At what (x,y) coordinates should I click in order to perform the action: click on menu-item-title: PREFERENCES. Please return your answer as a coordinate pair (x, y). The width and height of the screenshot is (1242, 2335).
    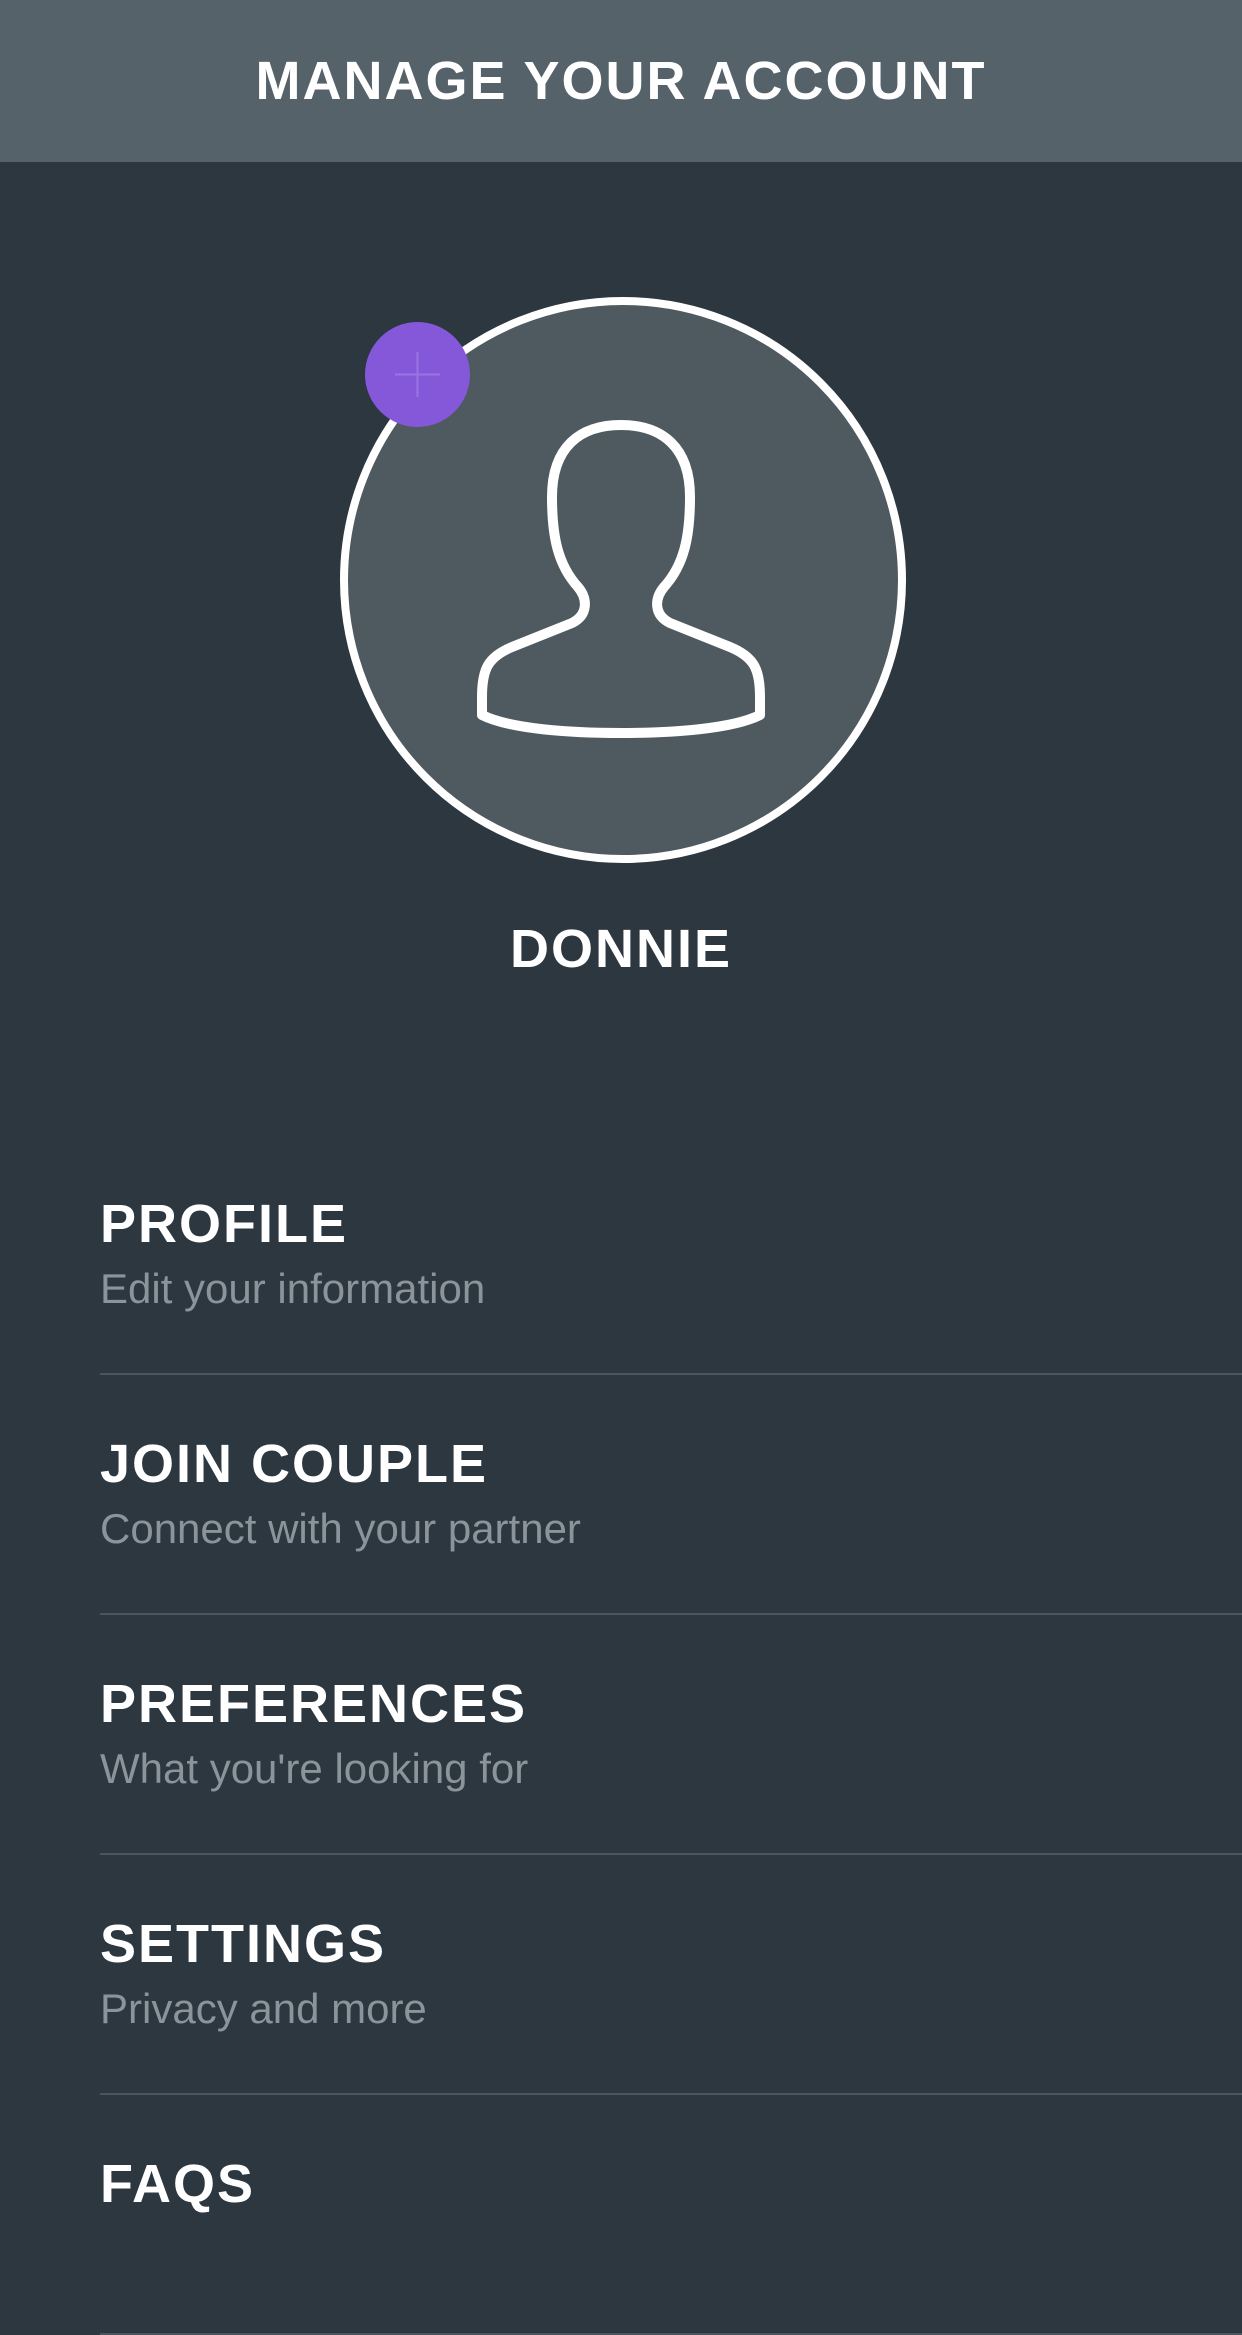
    Looking at the image, I should click on (314, 1704).